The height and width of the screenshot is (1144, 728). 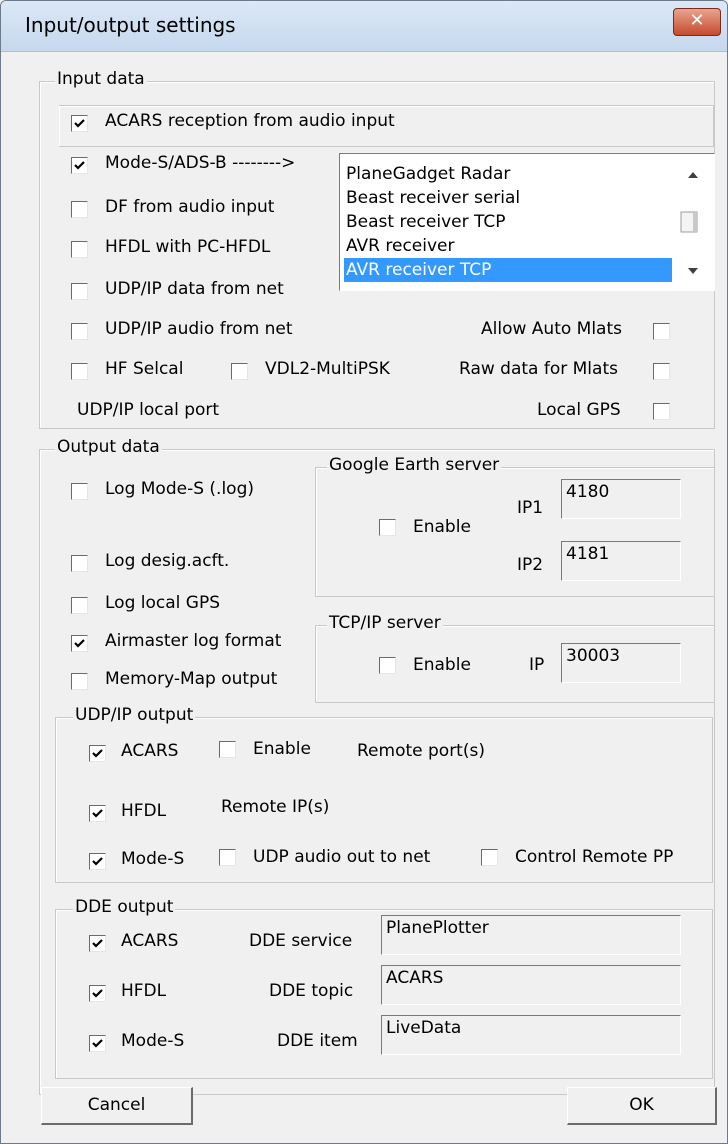 I want to click on udp-data-label: UDP/IP data from net, so click(x=194, y=289).